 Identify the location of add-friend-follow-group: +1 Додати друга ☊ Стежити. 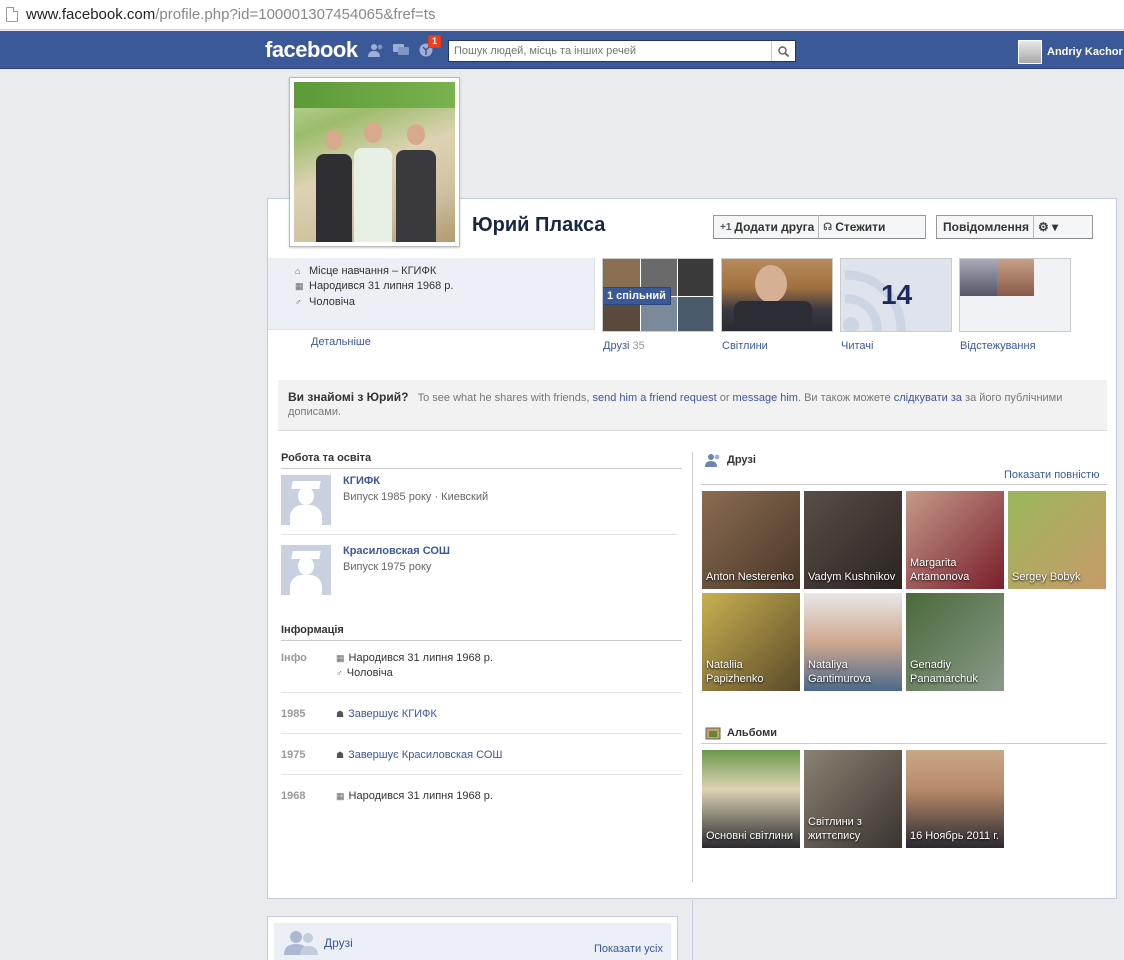
(819, 227).